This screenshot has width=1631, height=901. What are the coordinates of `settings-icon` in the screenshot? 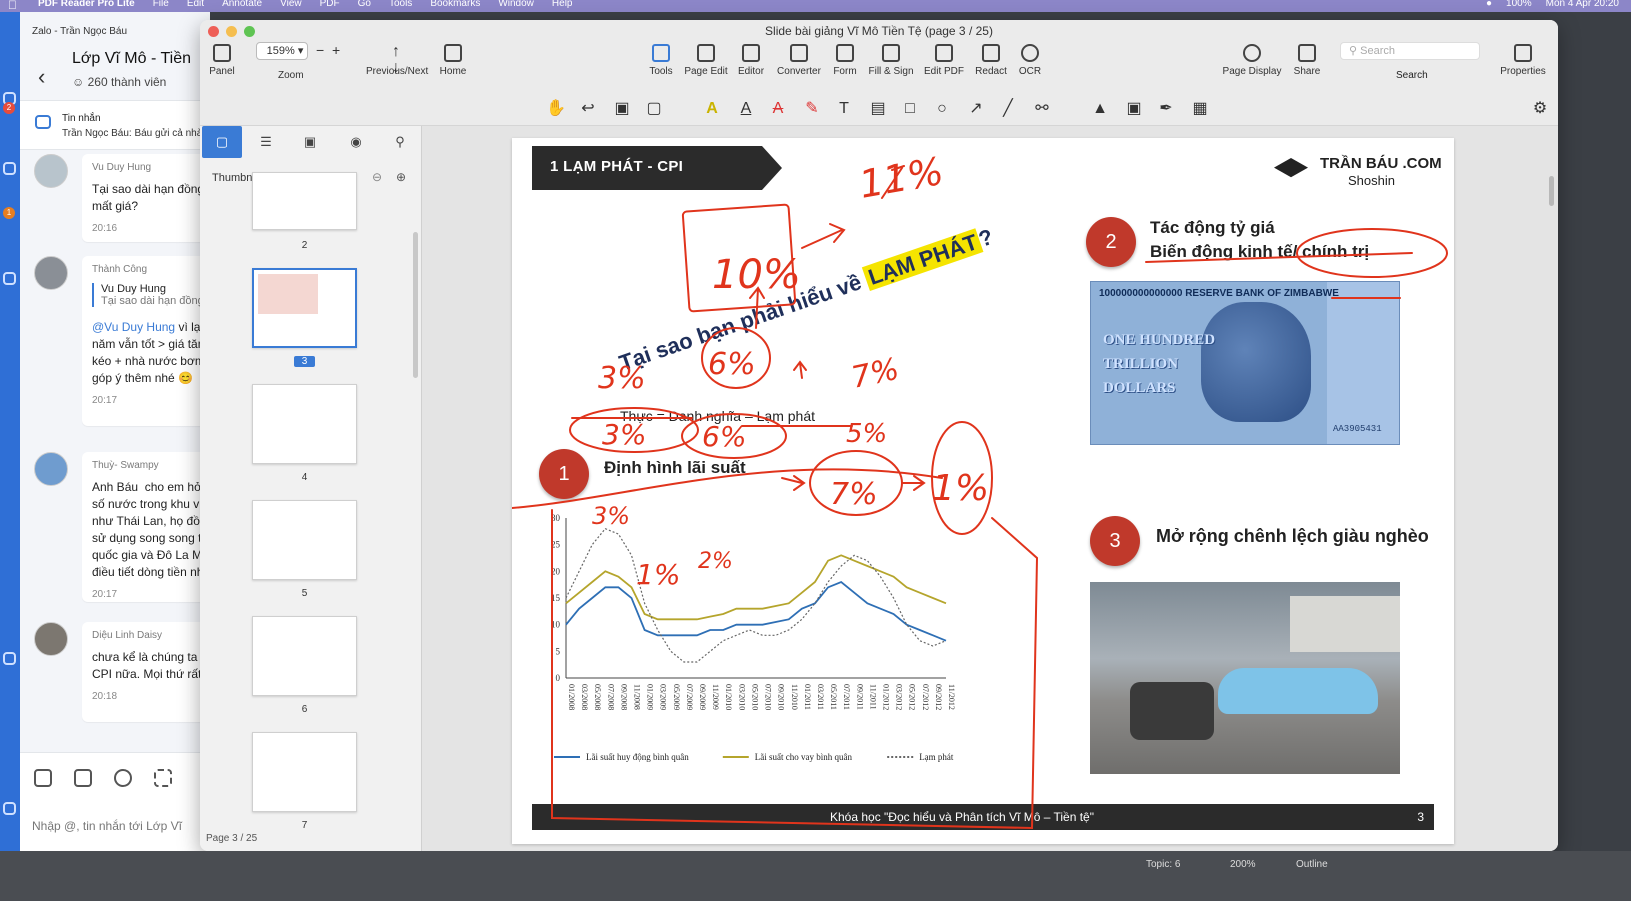 It's located at (9, 808).